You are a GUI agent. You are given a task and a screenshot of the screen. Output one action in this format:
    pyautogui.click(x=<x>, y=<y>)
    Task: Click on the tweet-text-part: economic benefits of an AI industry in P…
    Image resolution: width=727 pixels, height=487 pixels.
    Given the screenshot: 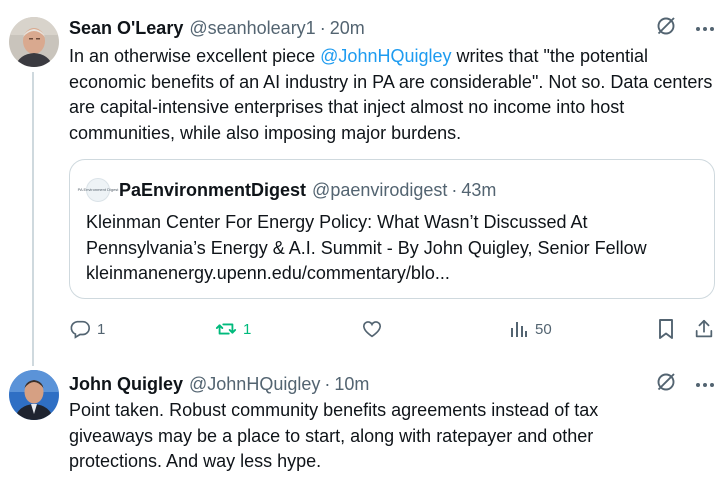 What is the action you would take?
    pyautogui.click(x=391, y=107)
    